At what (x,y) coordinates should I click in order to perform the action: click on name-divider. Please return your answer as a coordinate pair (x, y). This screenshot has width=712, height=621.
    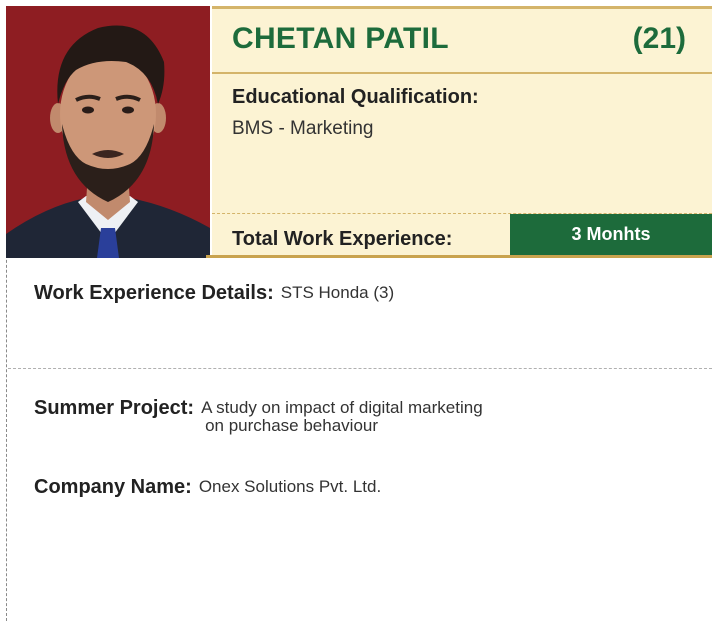
    Looking at the image, I should click on (462, 73).